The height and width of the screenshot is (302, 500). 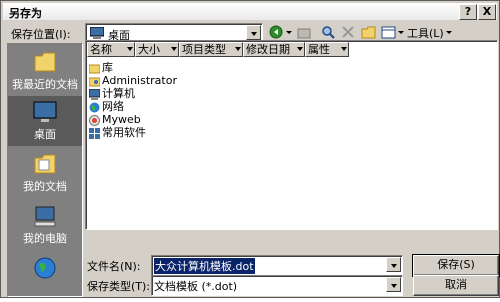 I want to click on place-my-documents: 我的文档, so click(x=45, y=173).